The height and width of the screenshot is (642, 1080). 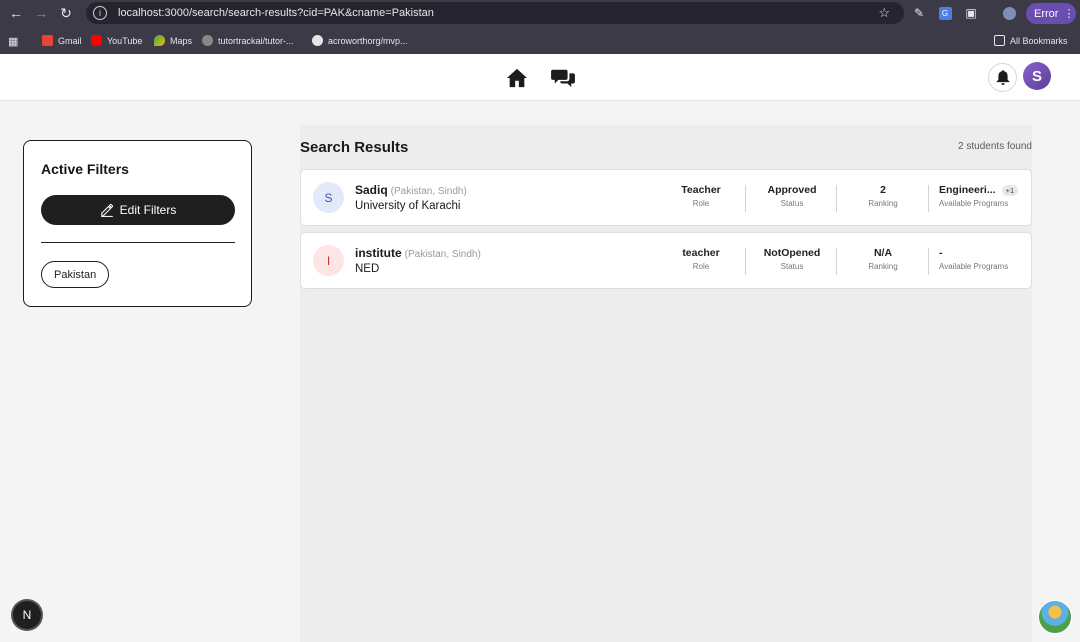 What do you see at coordinates (540, 77) in the screenshot?
I see `app-header: S` at bounding box center [540, 77].